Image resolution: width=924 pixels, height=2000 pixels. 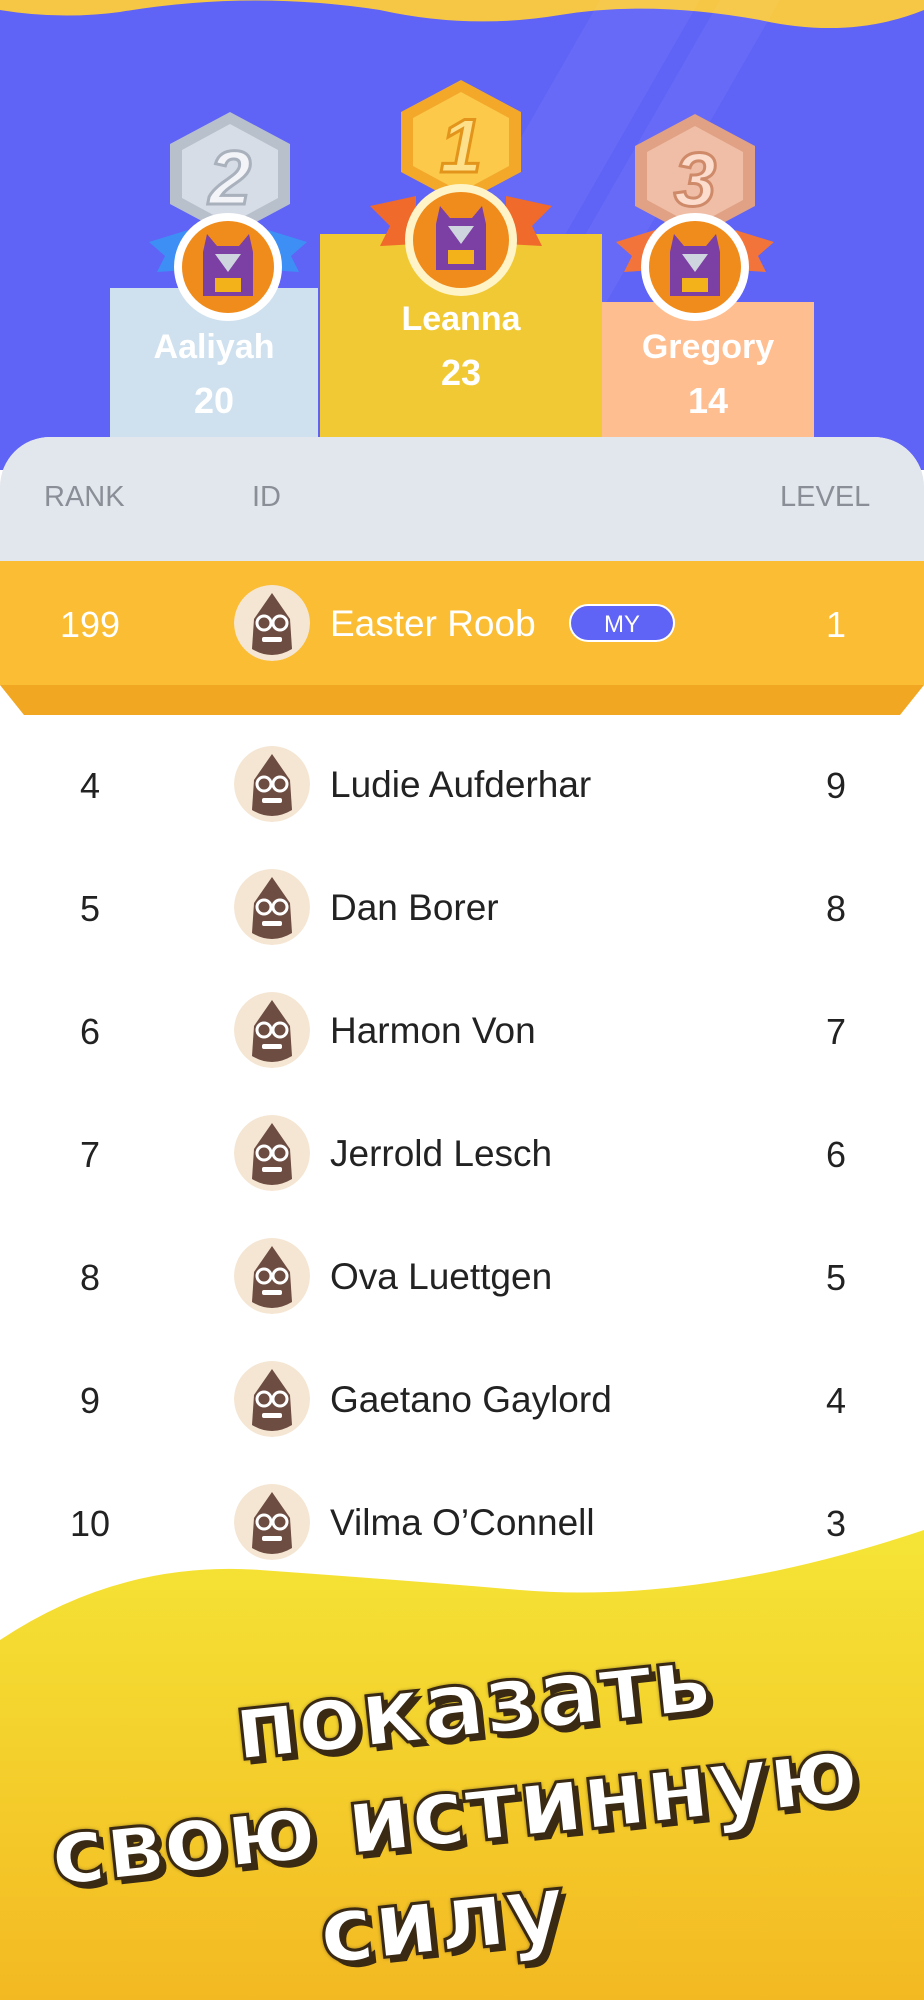 I want to click on table-row: 4 Ludie Aufderhar 9, so click(x=462, y=785).